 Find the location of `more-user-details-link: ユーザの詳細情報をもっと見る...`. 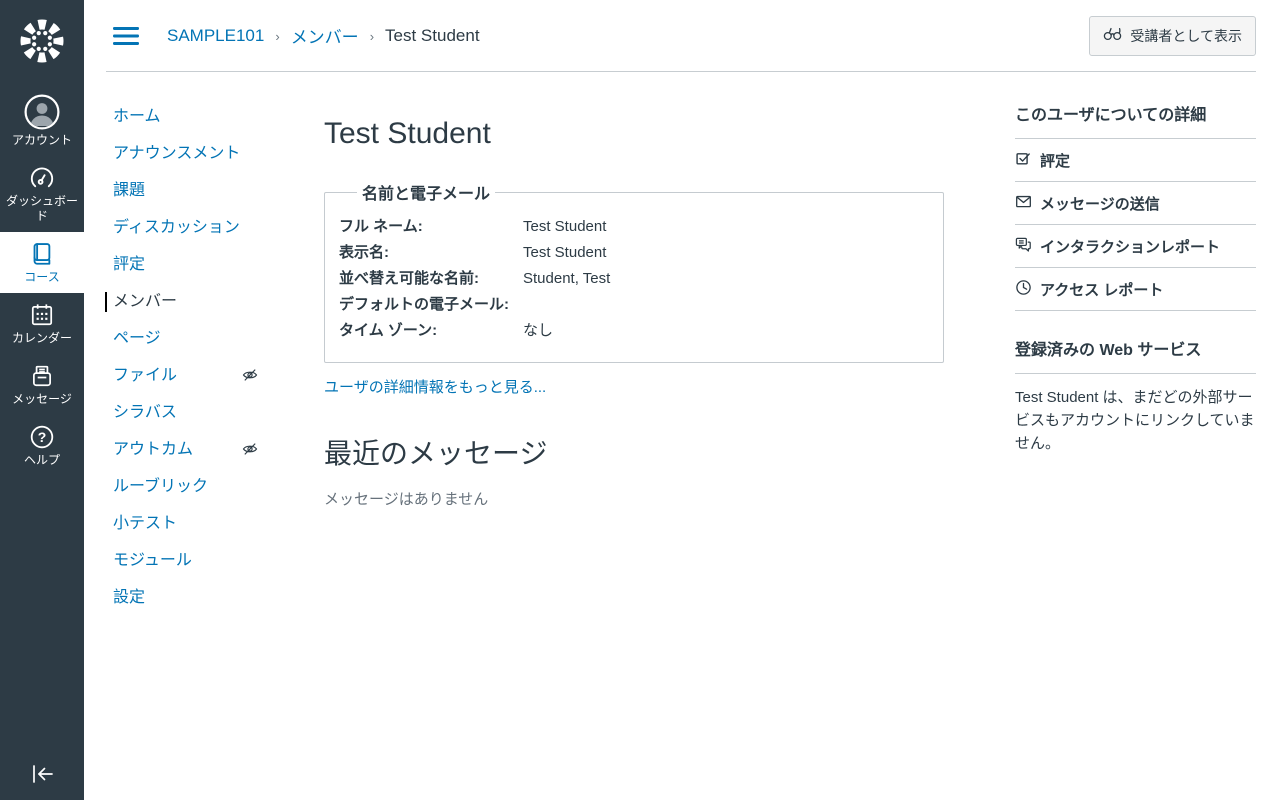

more-user-details-link: ユーザの詳細情報をもっと見る... is located at coordinates (435, 386).